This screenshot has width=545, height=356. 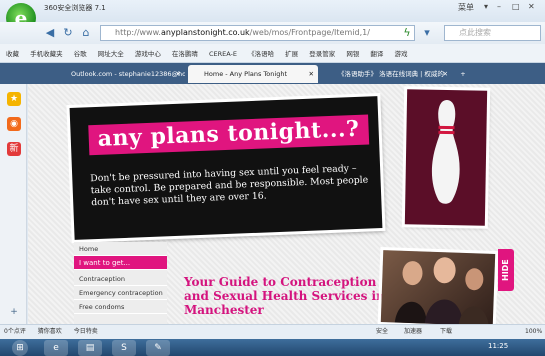 I want to click on bookmark-item: 谷歌, so click(x=80, y=54).